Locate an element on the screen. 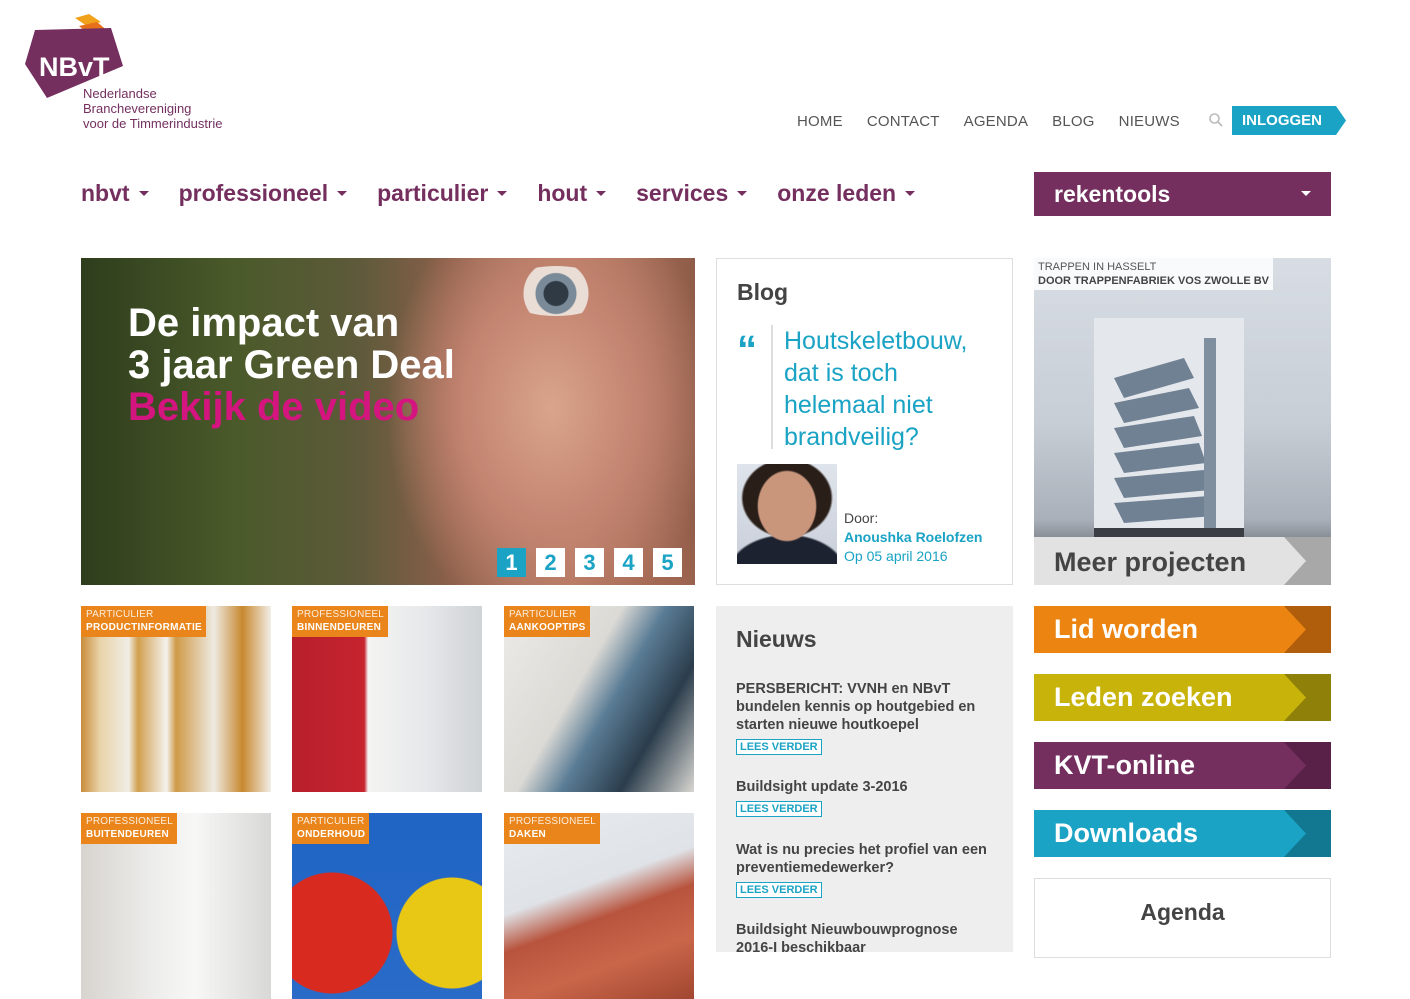 The image size is (1410, 999). top-navigation: HOME CONTACT AGENDA BLOG NIEUWS is located at coordinates (1025, 121).